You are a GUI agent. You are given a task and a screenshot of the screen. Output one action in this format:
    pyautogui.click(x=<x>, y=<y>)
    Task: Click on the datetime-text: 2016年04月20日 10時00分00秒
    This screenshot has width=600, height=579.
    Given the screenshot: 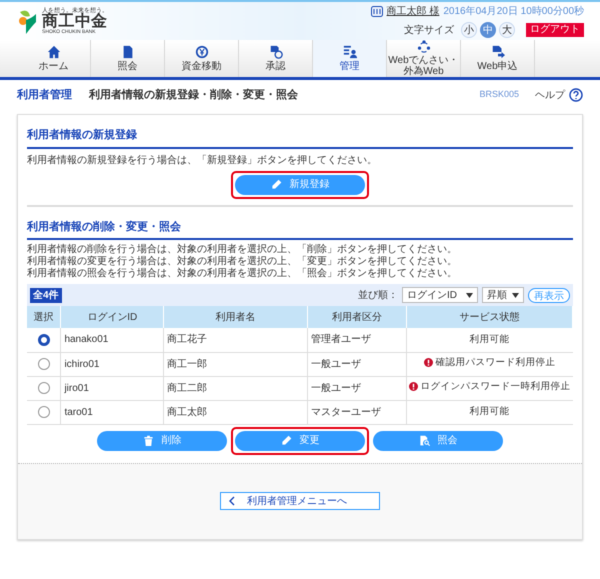 What is the action you would take?
    pyautogui.click(x=513, y=11)
    